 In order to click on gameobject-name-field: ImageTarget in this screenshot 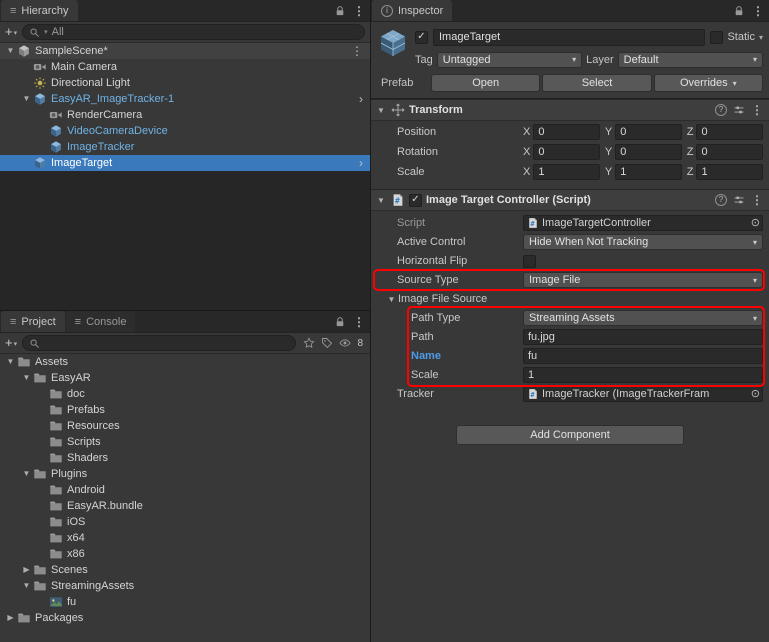, I will do `click(569, 37)`.